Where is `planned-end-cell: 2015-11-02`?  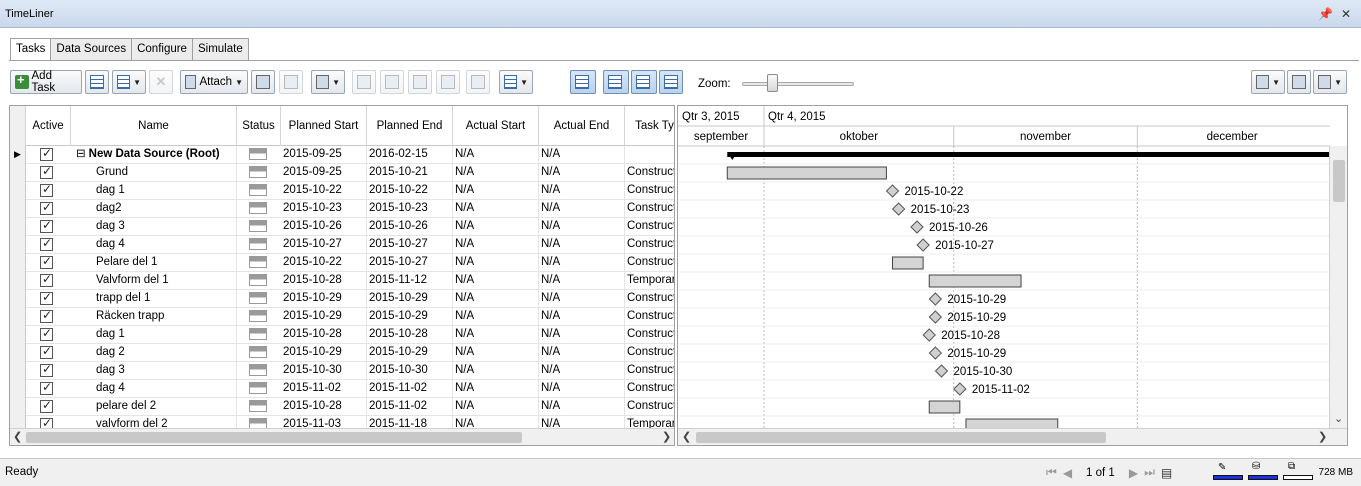
planned-end-cell: 2015-11-02 is located at coordinates (411, 407).